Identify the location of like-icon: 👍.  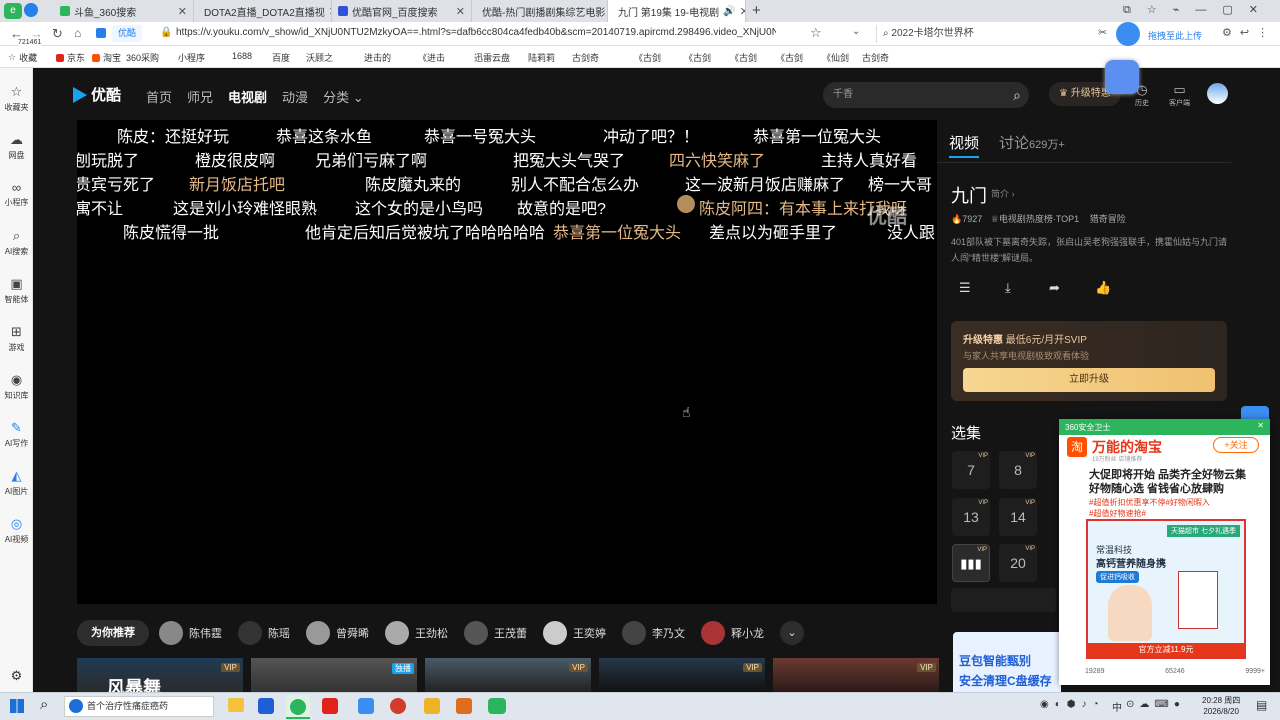
(1103, 288).